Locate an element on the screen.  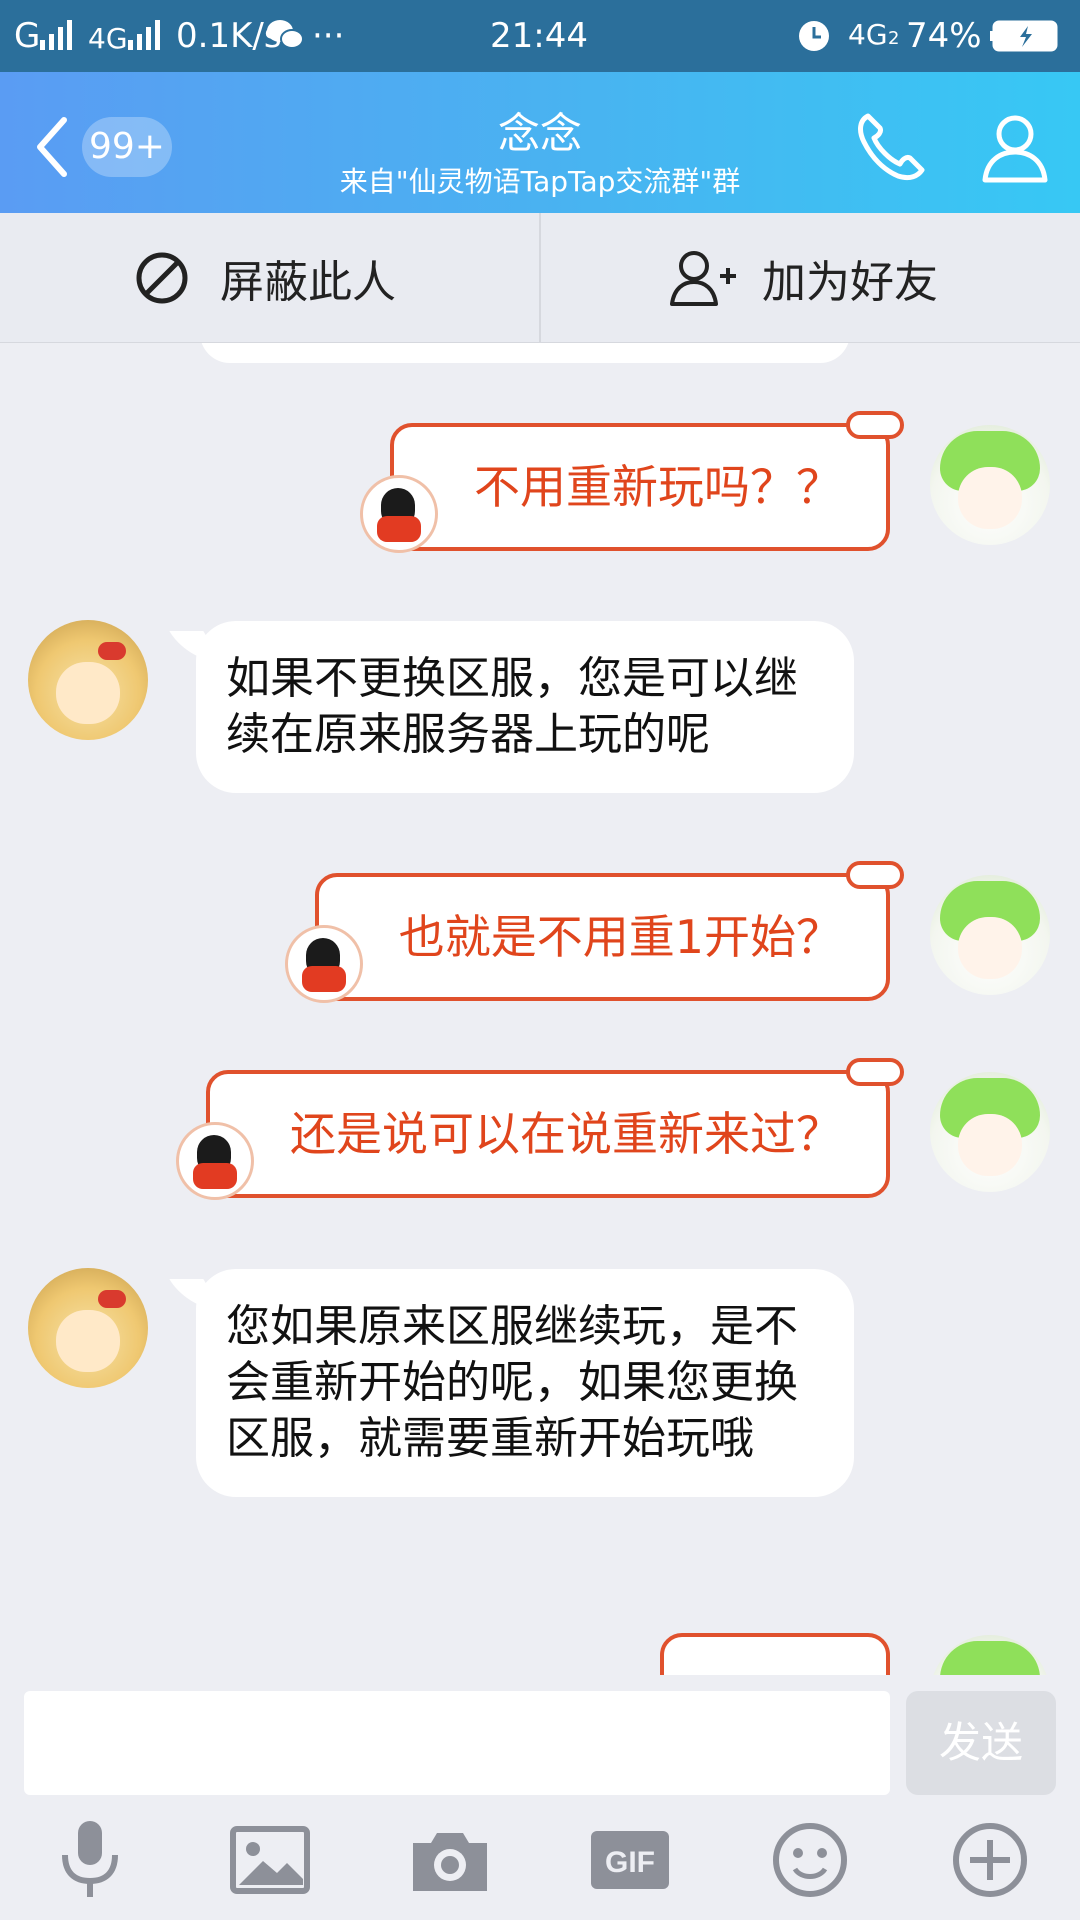
block-user-button: 屏蔽此人 is located at coordinates (265, 278).